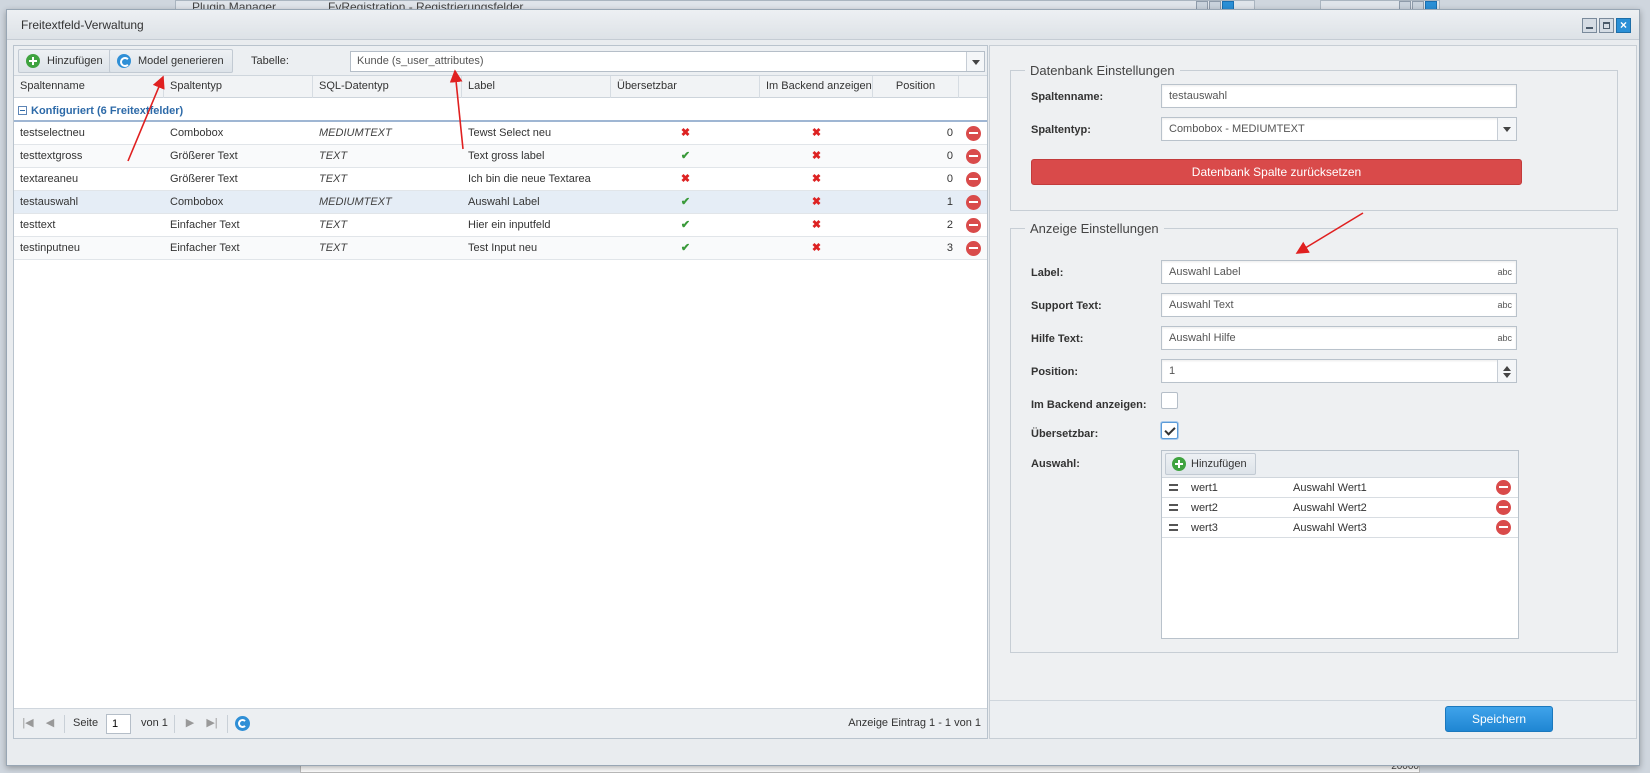 Image resolution: width=1650 pixels, height=773 pixels. What do you see at coordinates (1065, 434) in the screenshot?
I see `translatable-label: Übersetzbar:` at bounding box center [1065, 434].